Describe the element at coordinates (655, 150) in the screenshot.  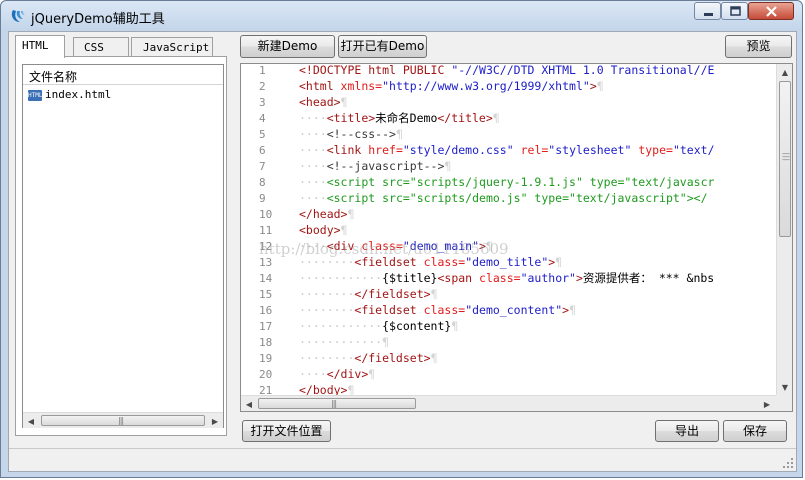
I see `code-token: type=` at that location.